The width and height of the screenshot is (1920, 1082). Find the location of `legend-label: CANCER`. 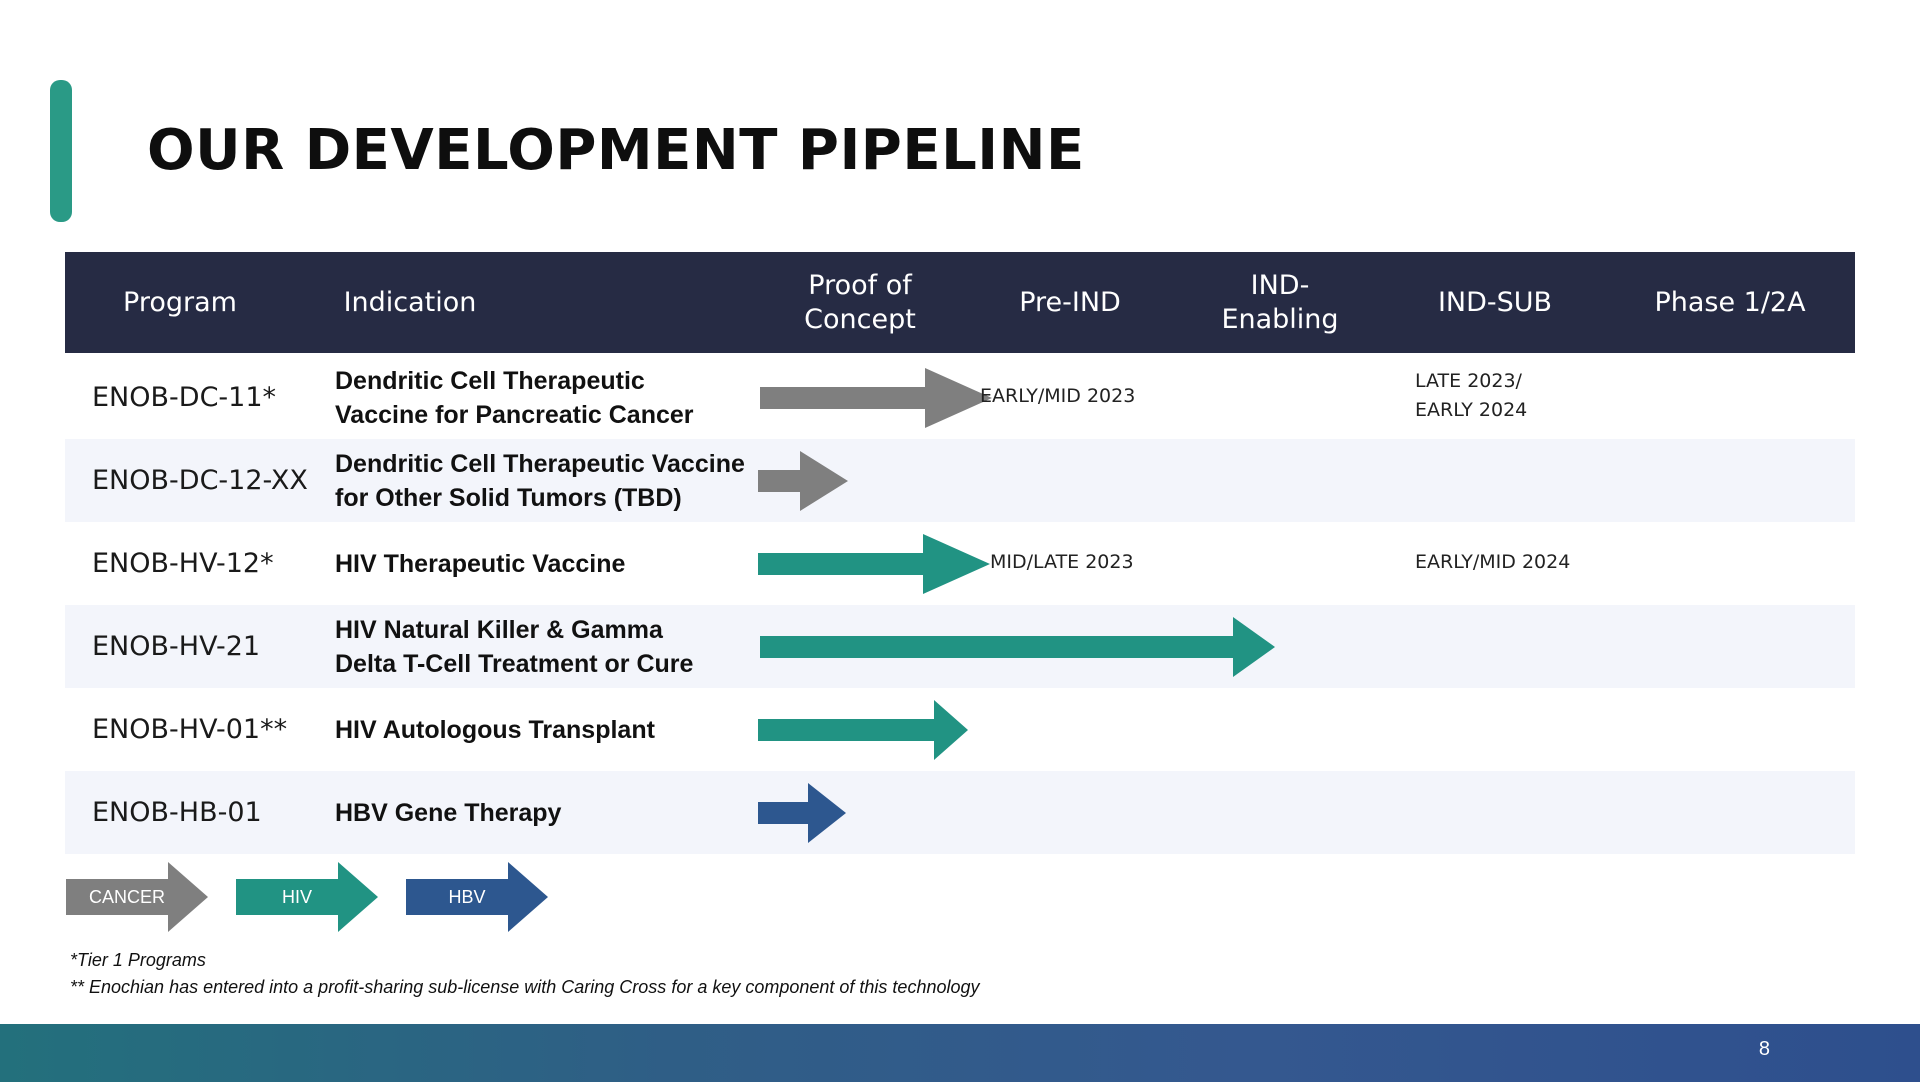

legend-label: CANCER is located at coordinates (126, 896).